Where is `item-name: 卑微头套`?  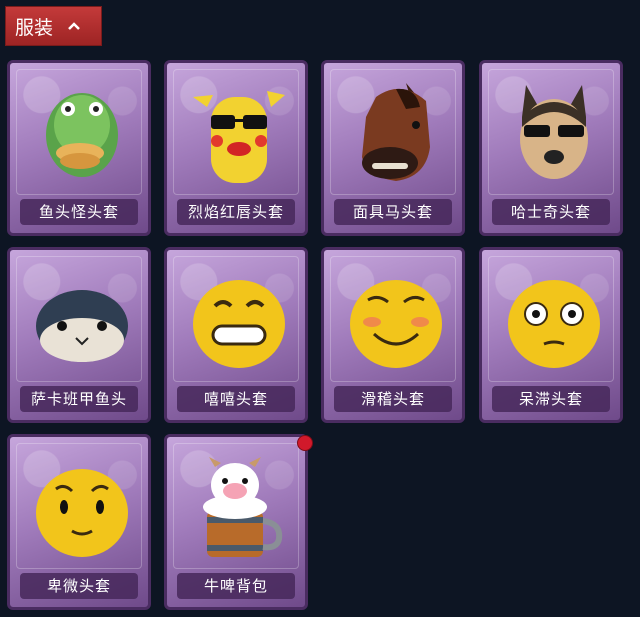
item-name: 卑微头套 is located at coordinates (79, 586).